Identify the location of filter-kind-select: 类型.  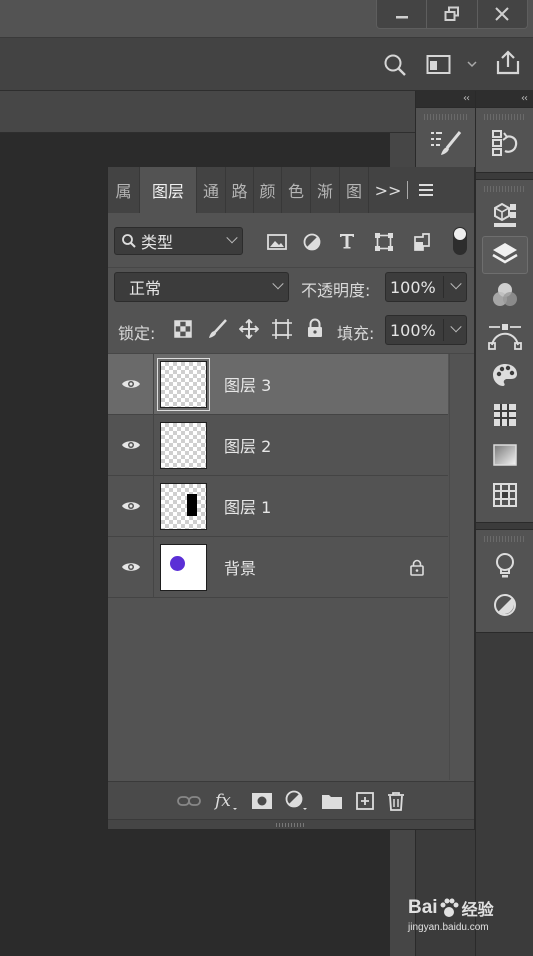
(178, 241).